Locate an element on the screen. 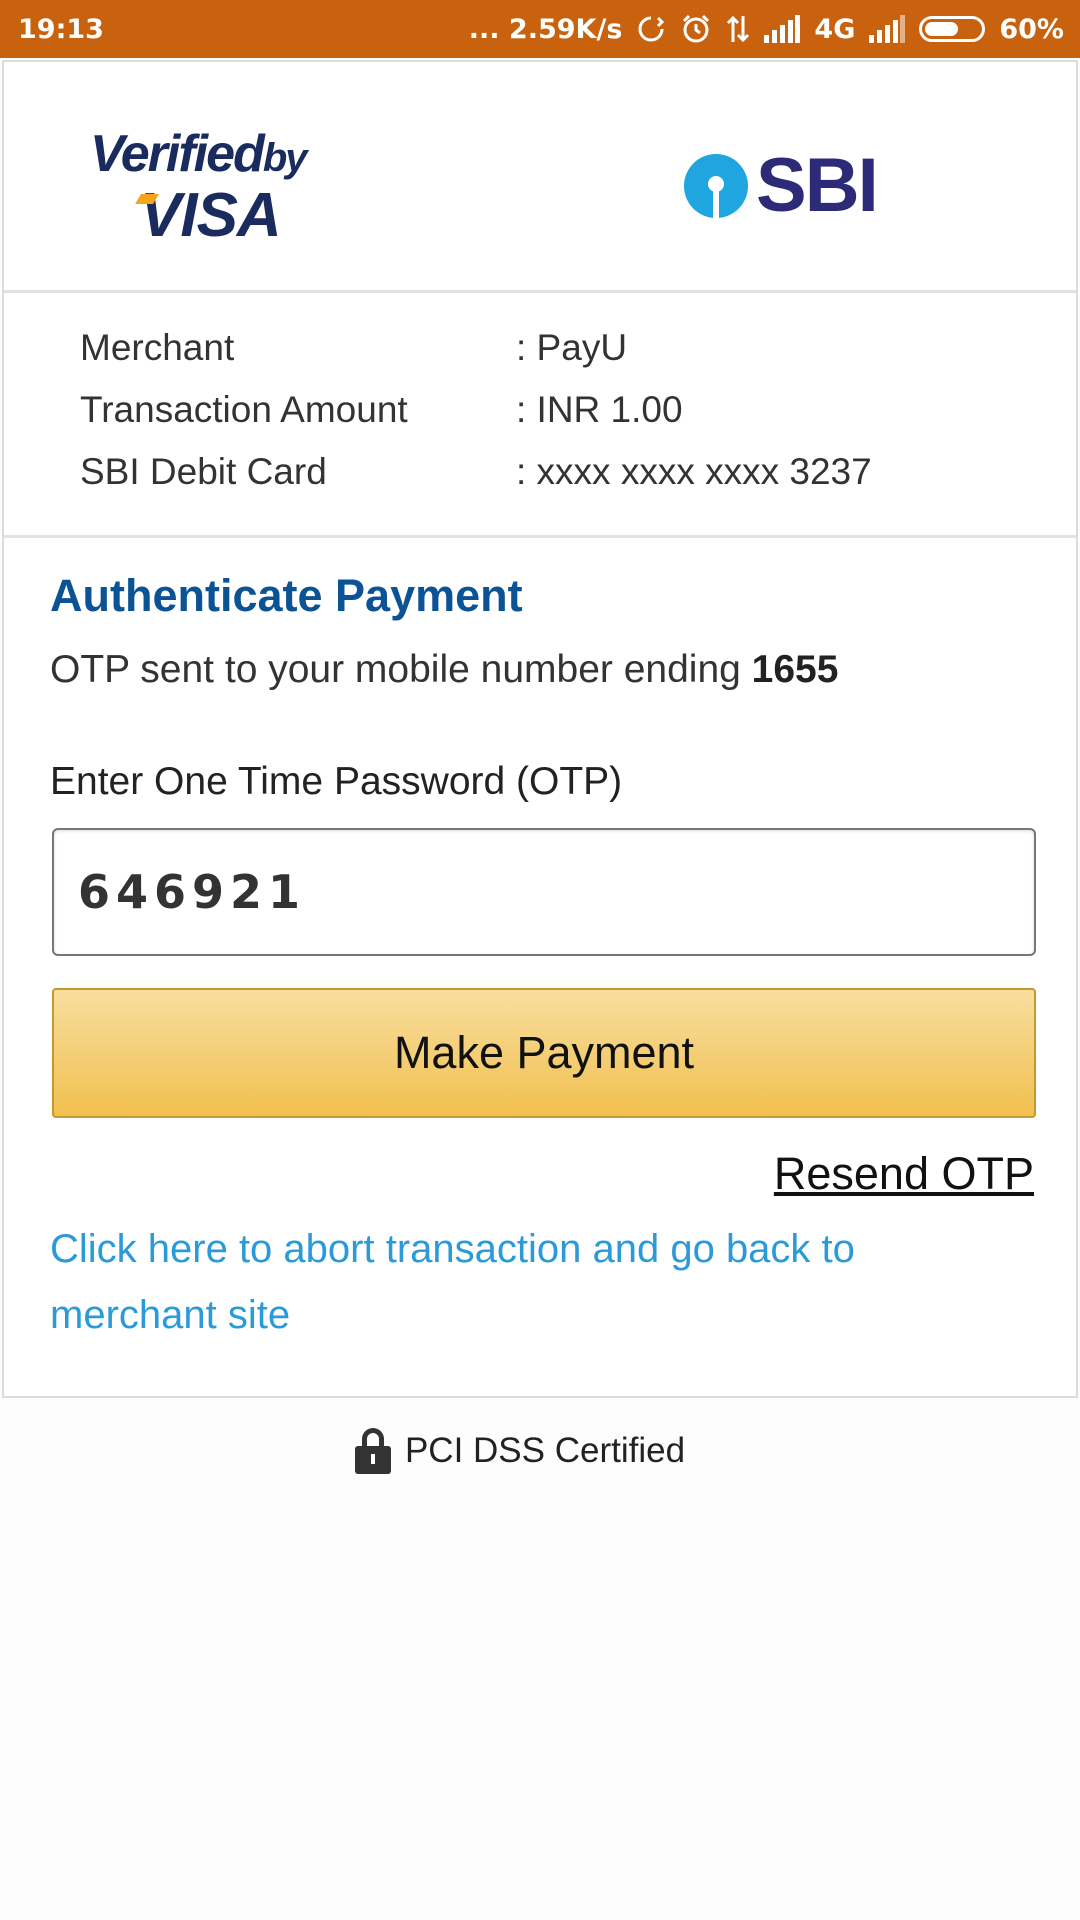 The width and height of the screenshot is (1080, 1920). signal-icon is located at coordinates (782, 29).